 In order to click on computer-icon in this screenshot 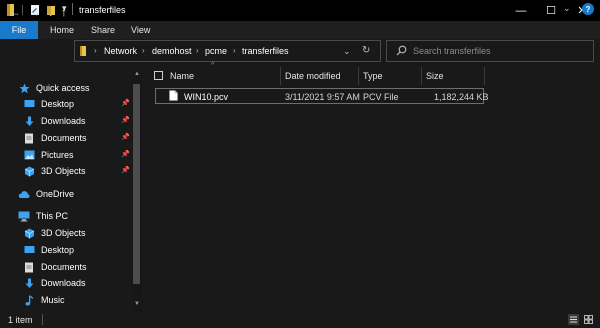, I will do `click(24, 216)`.